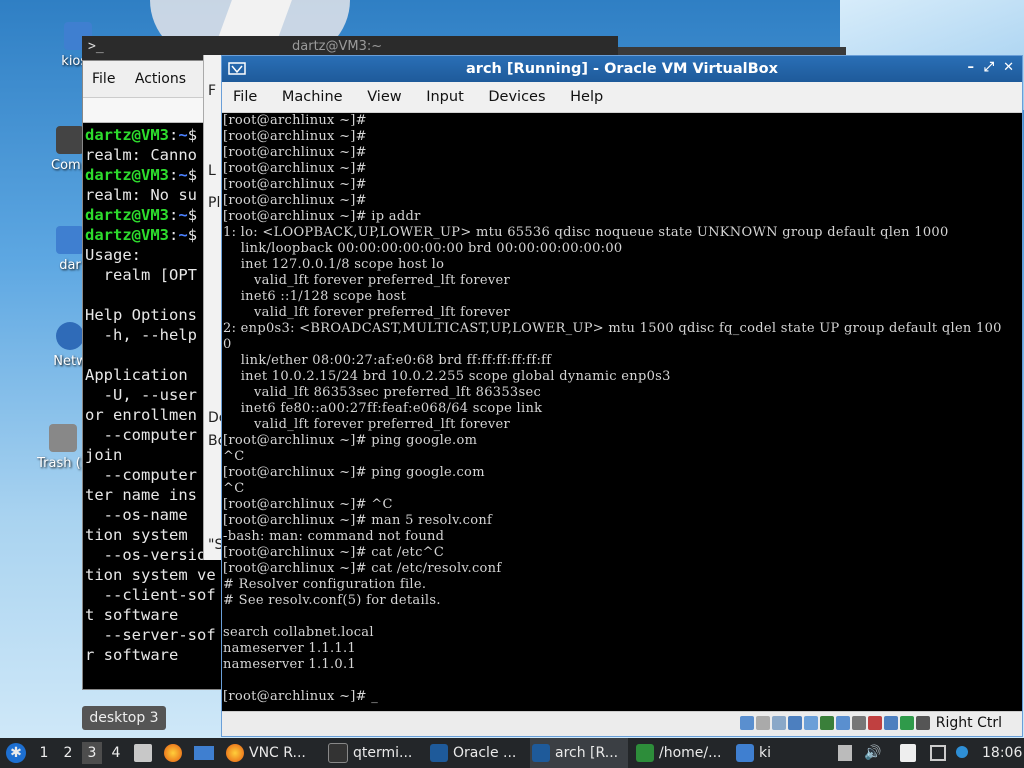  What do you see at coordinates (811, 723) in the screenshot?
I see `usb-icon` at bounding box center [811, 723].